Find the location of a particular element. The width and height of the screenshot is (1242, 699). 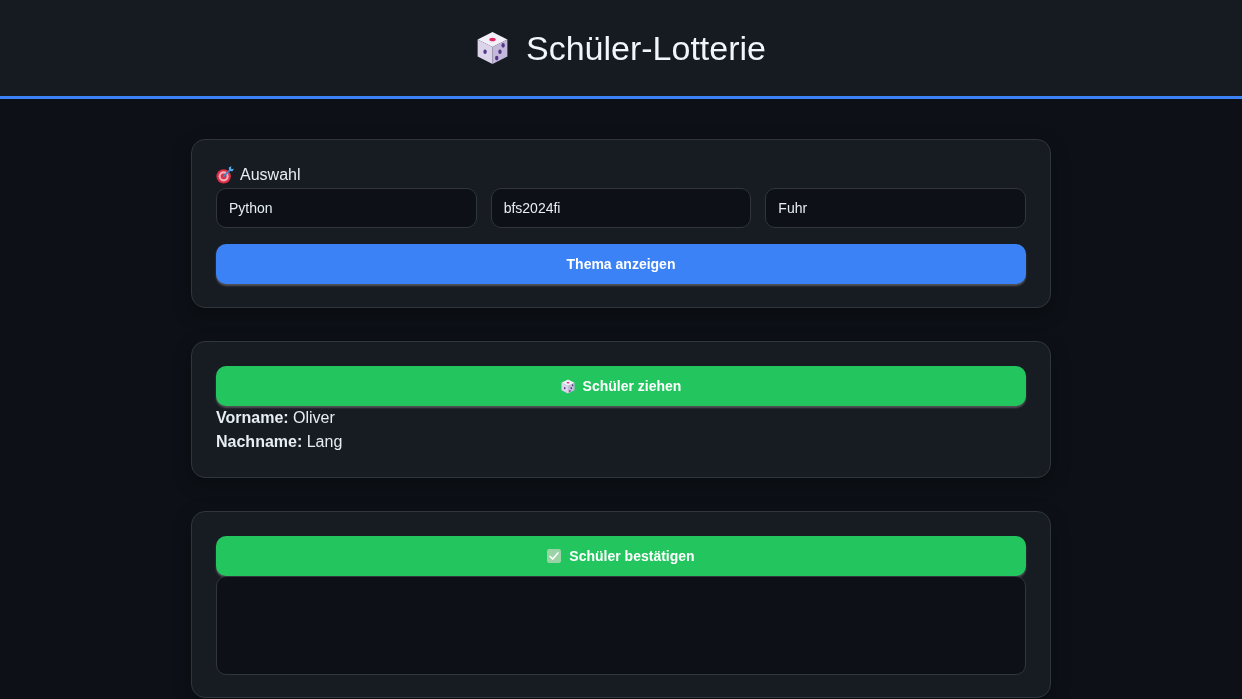

input-field: Fuhr is located at coordinates (895, 208).